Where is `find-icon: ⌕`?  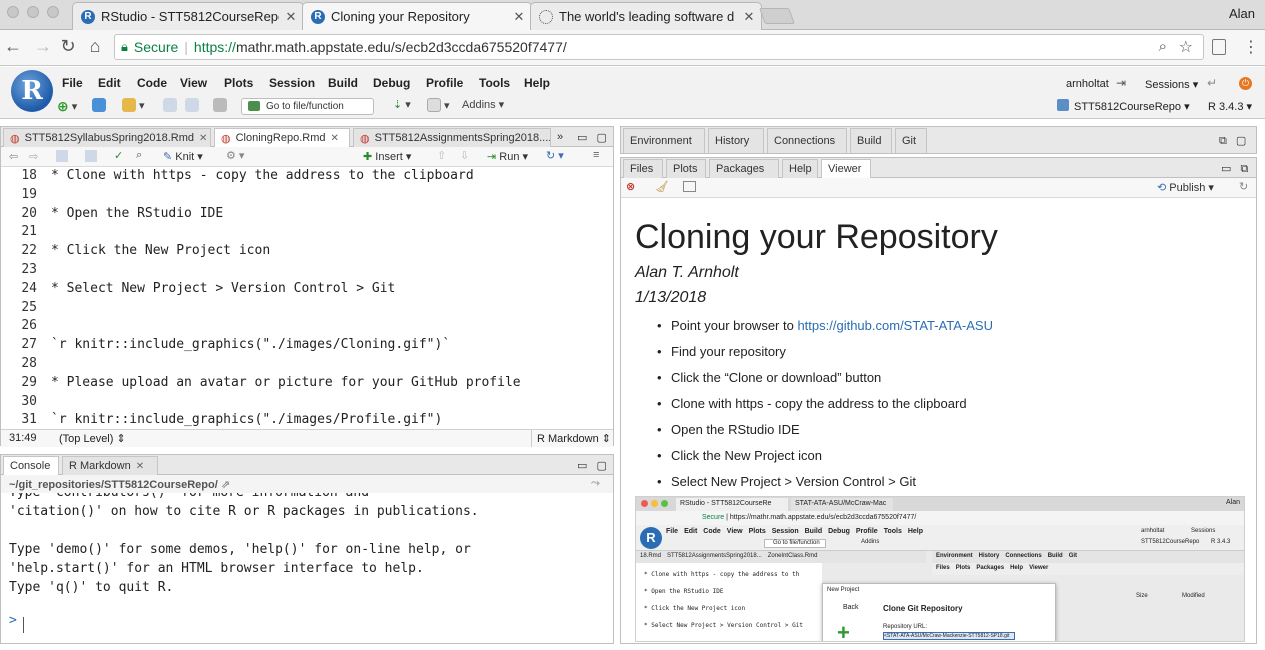
find-icon: ⌕ is located at coordinates (139, 155).